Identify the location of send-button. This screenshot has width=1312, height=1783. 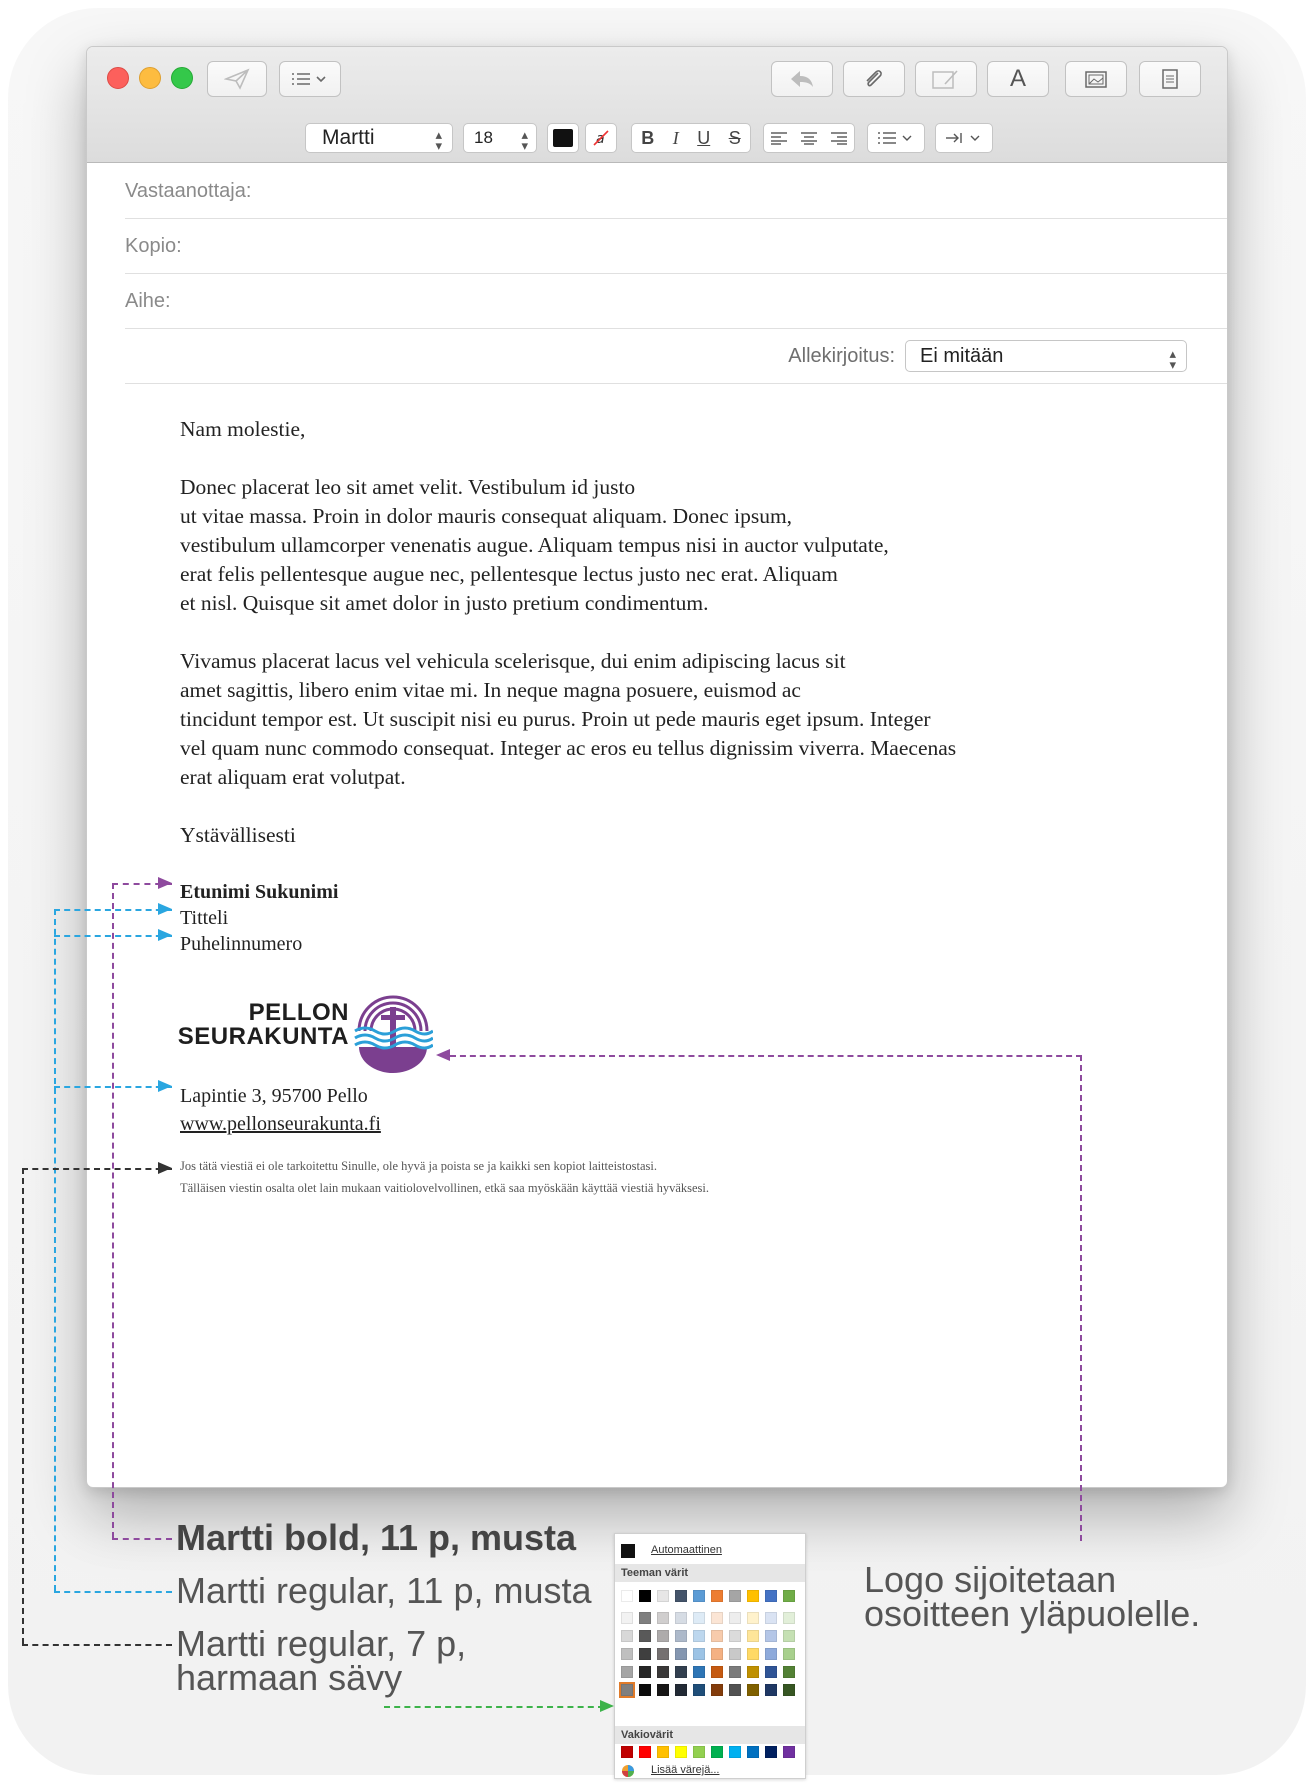
(237, 79).